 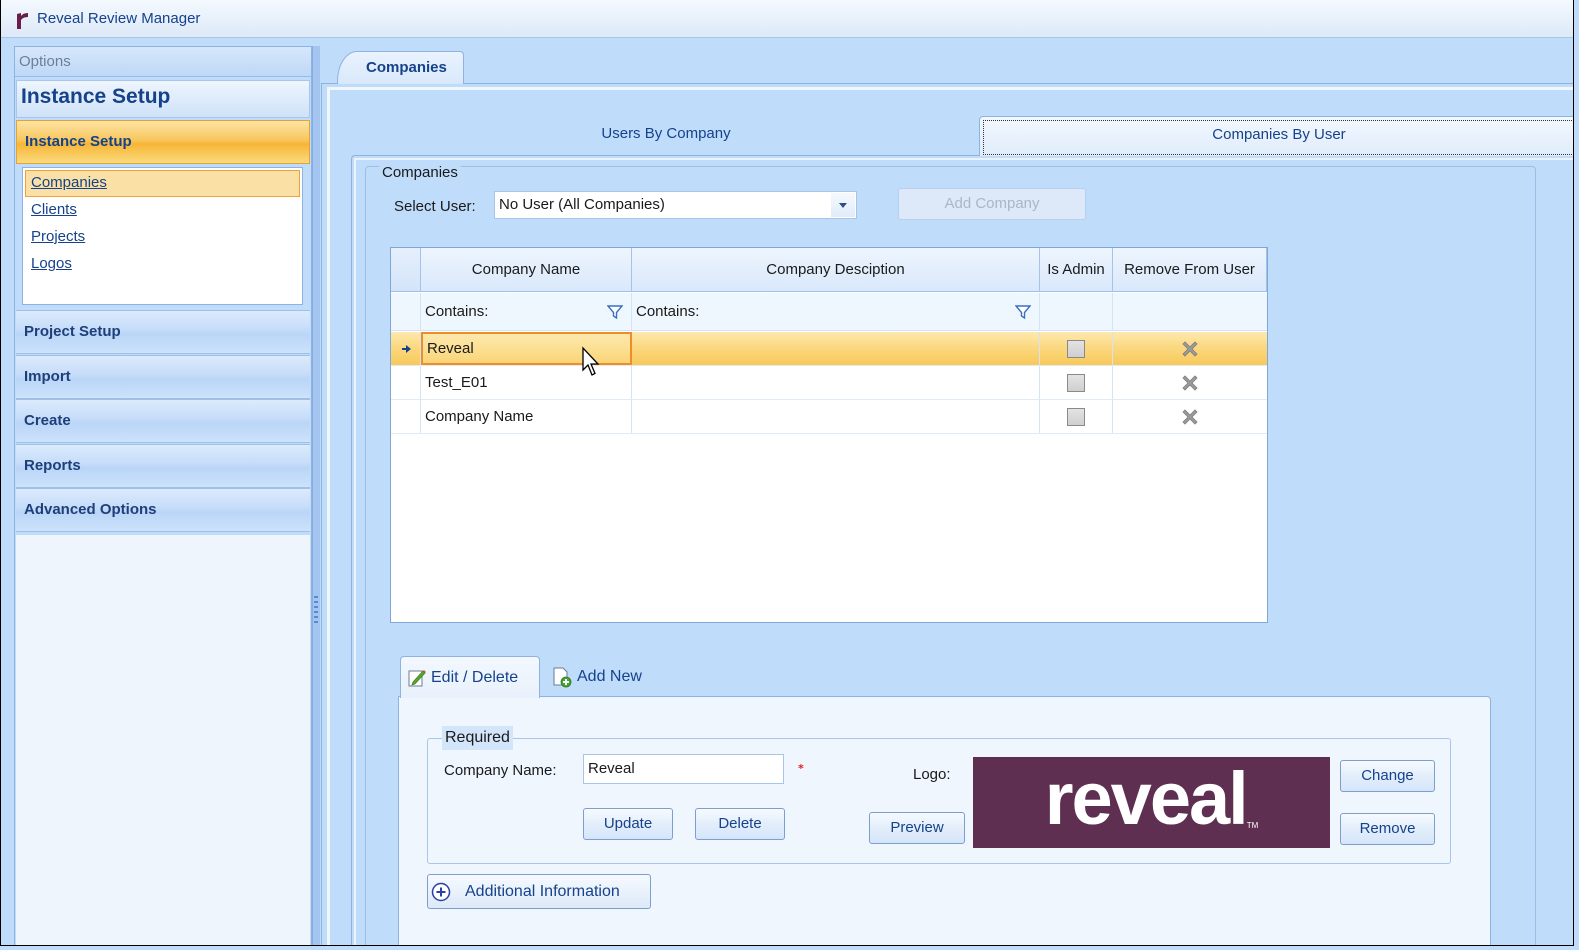 What do you see at coordinates (562, 677) in the screenshot?
I see `add-document-icon` at bounding box center [562, 677].